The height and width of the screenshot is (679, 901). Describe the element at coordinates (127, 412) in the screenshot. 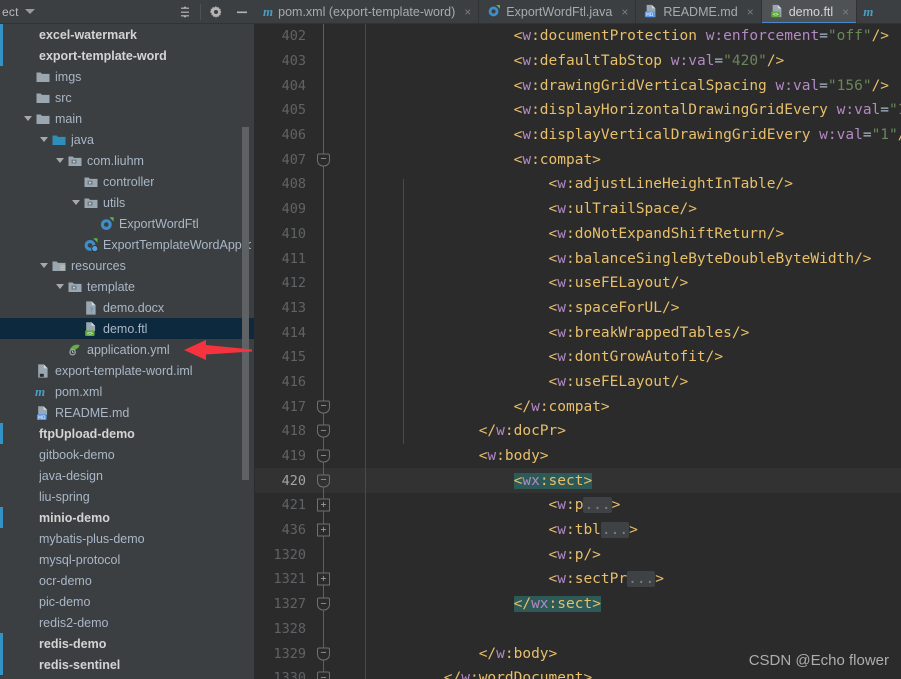

I see `tree-node: MD README.md` at that location.